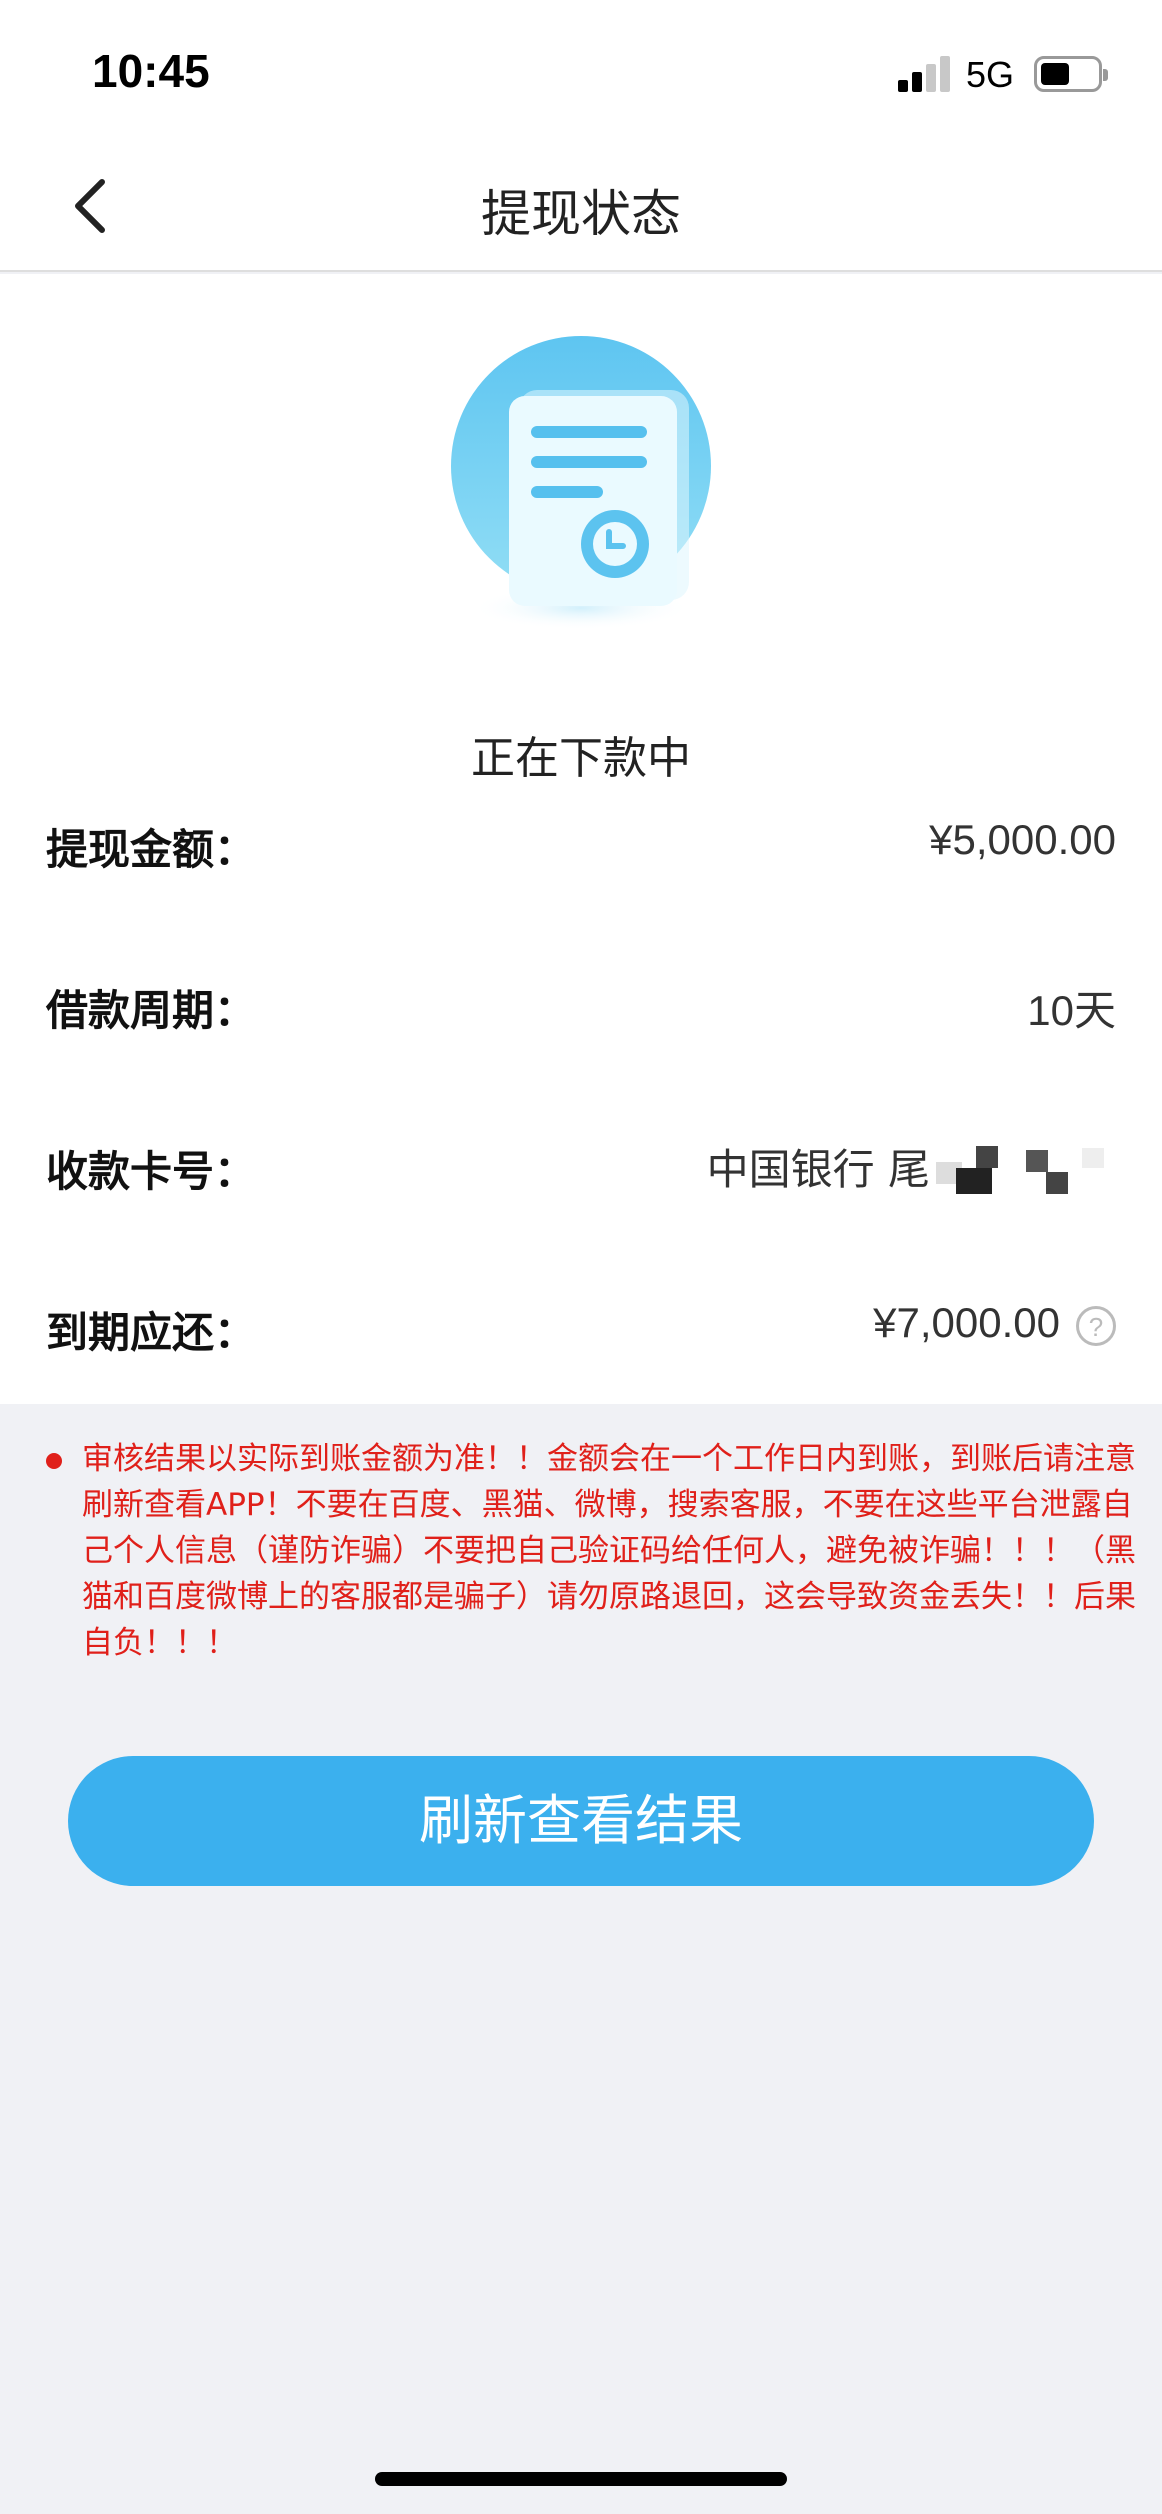 The image size is (1162, 2514). I want to click on battery-icon, so click(1071, 74).